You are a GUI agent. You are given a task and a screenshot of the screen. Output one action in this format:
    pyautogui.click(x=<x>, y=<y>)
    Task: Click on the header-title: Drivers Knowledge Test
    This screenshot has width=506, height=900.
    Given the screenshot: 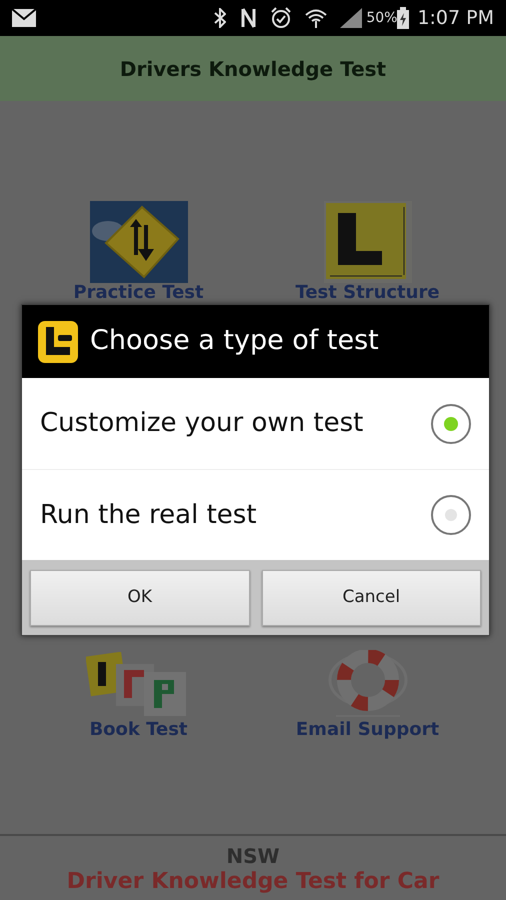 What is the action you would take?
    pyautogui.click(x=253, y=69)
    